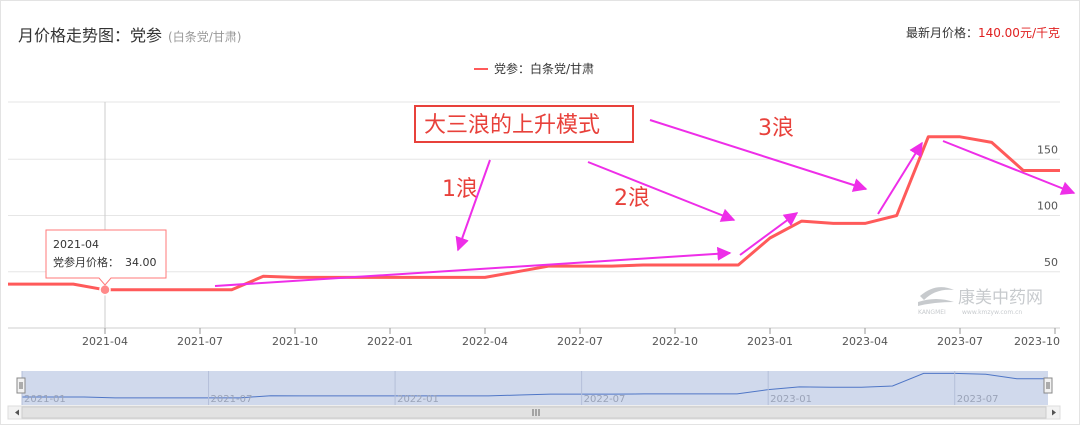 The image size is (1080, 425). What do you see at coordinates (932, 312) in the screenshot?
I see `watermark-en: KANGMEI` at bounding box center [932, 312].